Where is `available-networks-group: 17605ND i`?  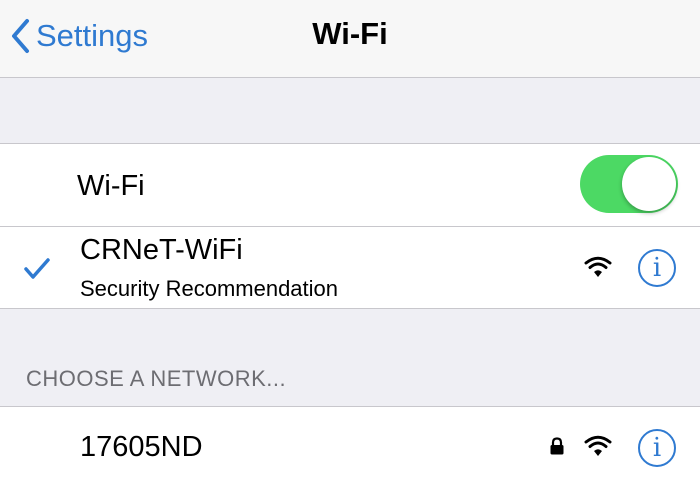 available-networks-group: 17605ND i is located at coordinates (350, 441).